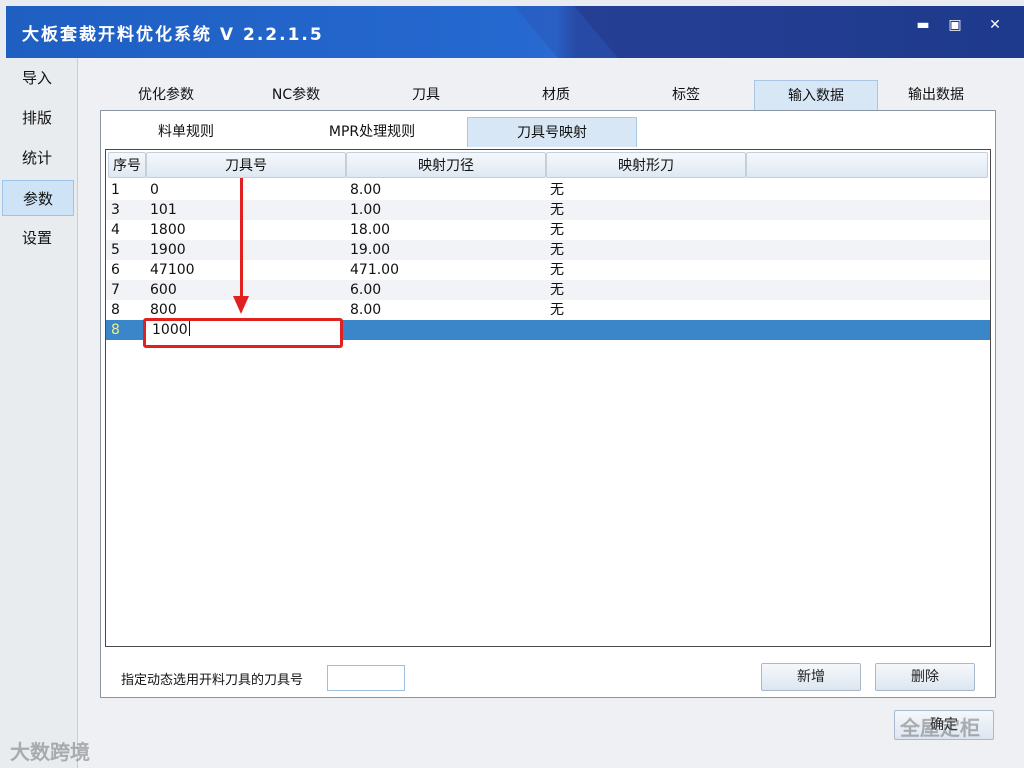 Image resolution: width=1024 pixels, height=768 pixels. Describe the element at coordinates (646, 165) in the screenshot. I see `column-header-mapped-shape-tool: 映射形刀` at that location.